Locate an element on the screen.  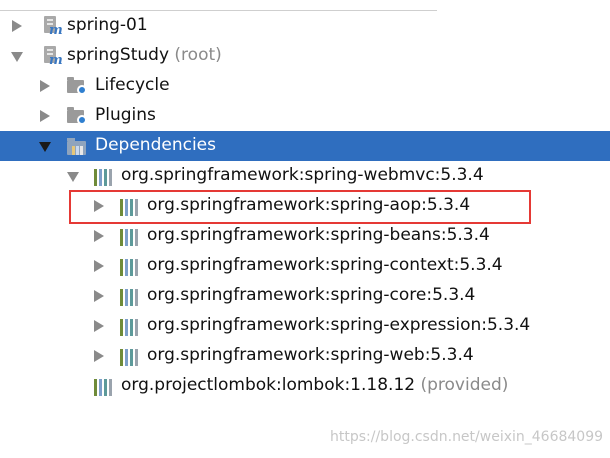
tree-node-label: springStudy is located at coordinates (118, 55).